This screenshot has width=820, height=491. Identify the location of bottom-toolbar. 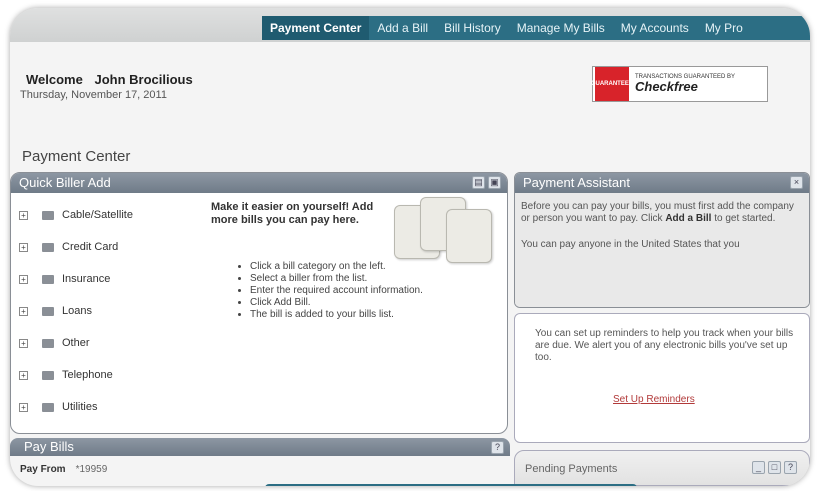
(451, 485).